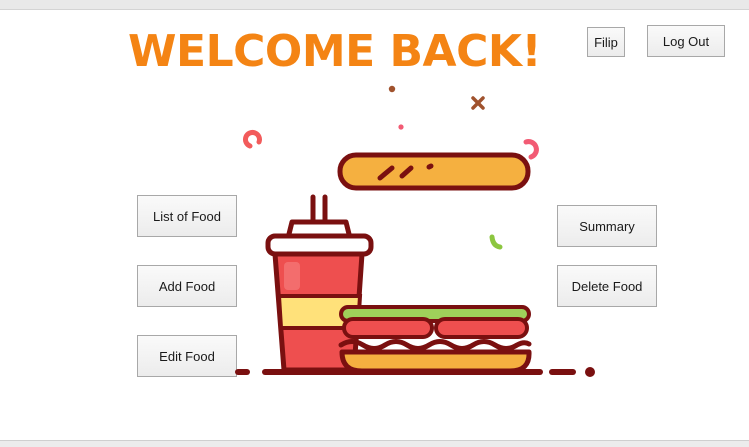 The image size is (749, 447). Describe the element at coordinates (187, 356) in the screenshot. I see `edit-food-button: Edit Food` at that location.